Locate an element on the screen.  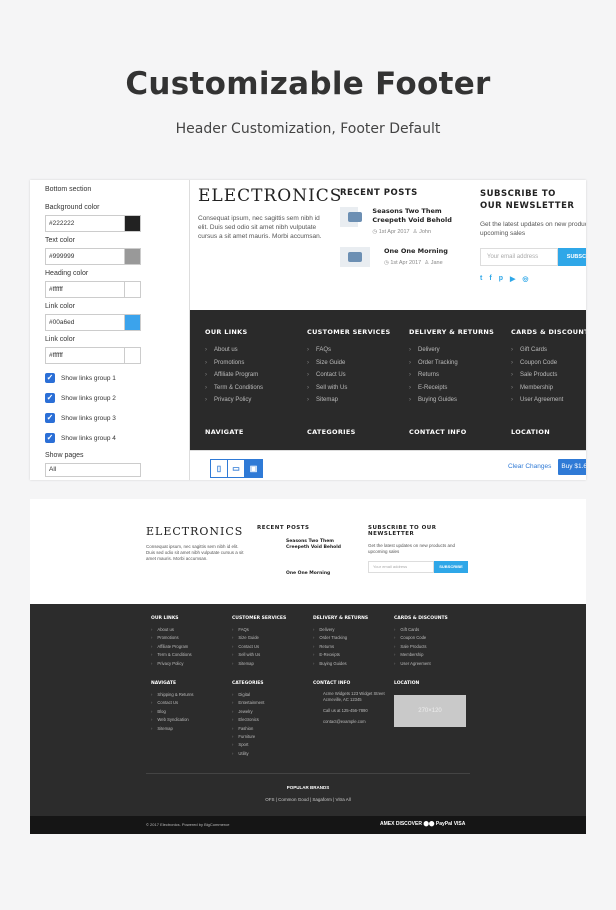
footer-link: Digital is located at coordinates (272, 695).